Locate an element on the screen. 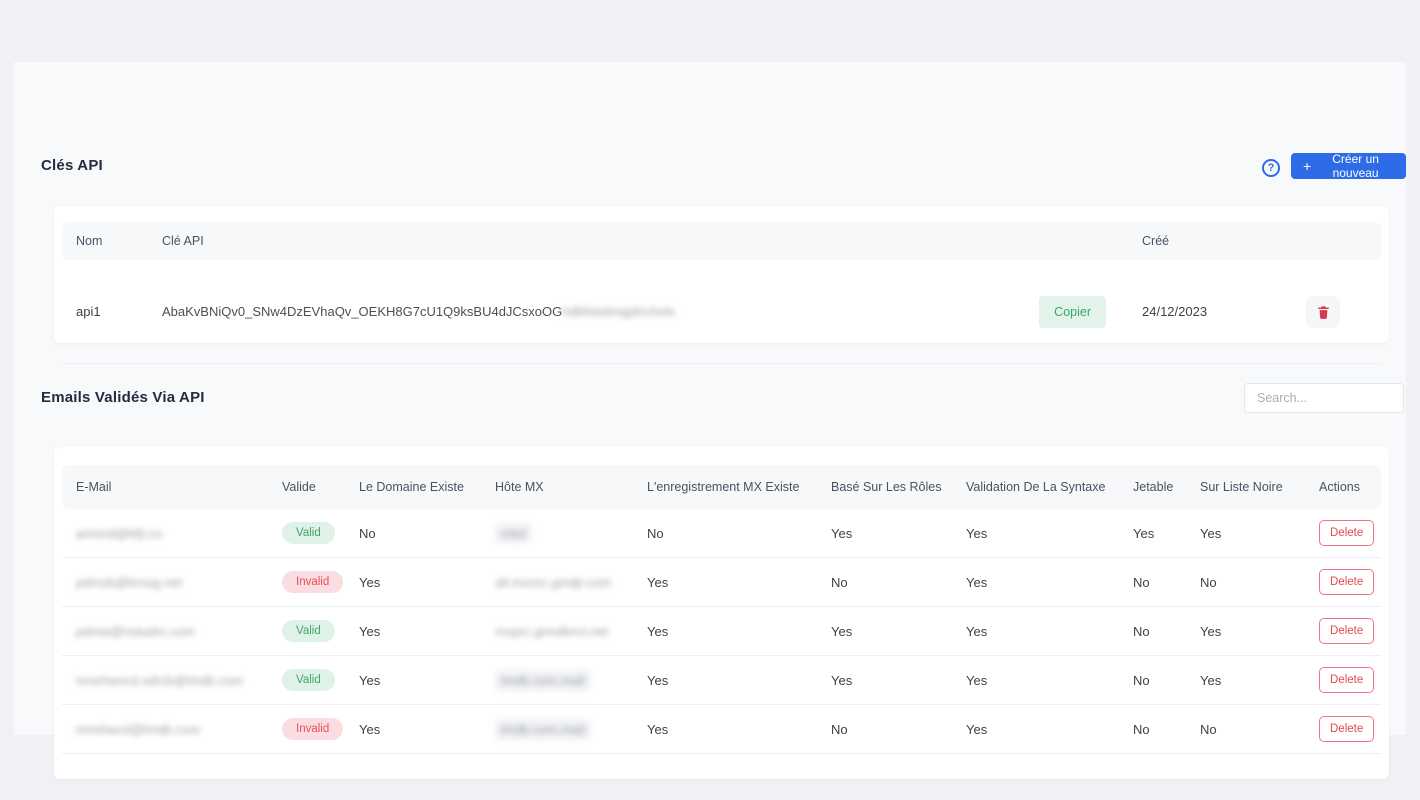 This screenshot has height=800, width=1420. plus-icon: + is located at coordinates (1307, 166).